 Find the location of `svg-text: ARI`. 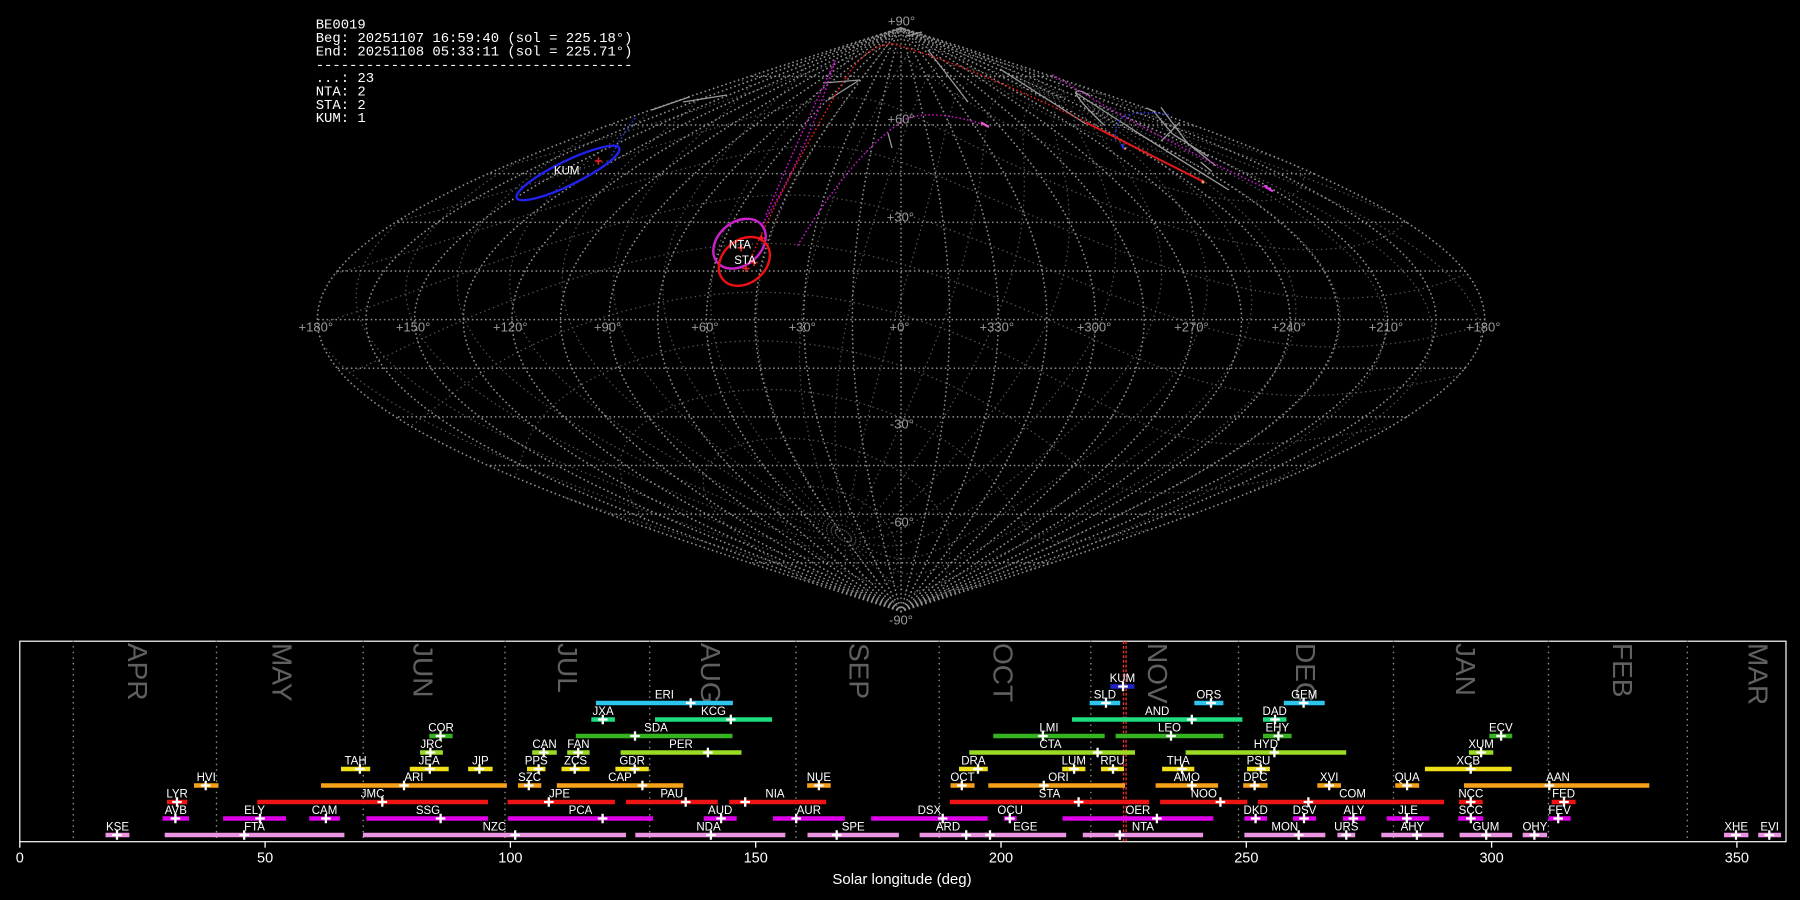

svg-text: ARI is located at coordinates (413, 778).